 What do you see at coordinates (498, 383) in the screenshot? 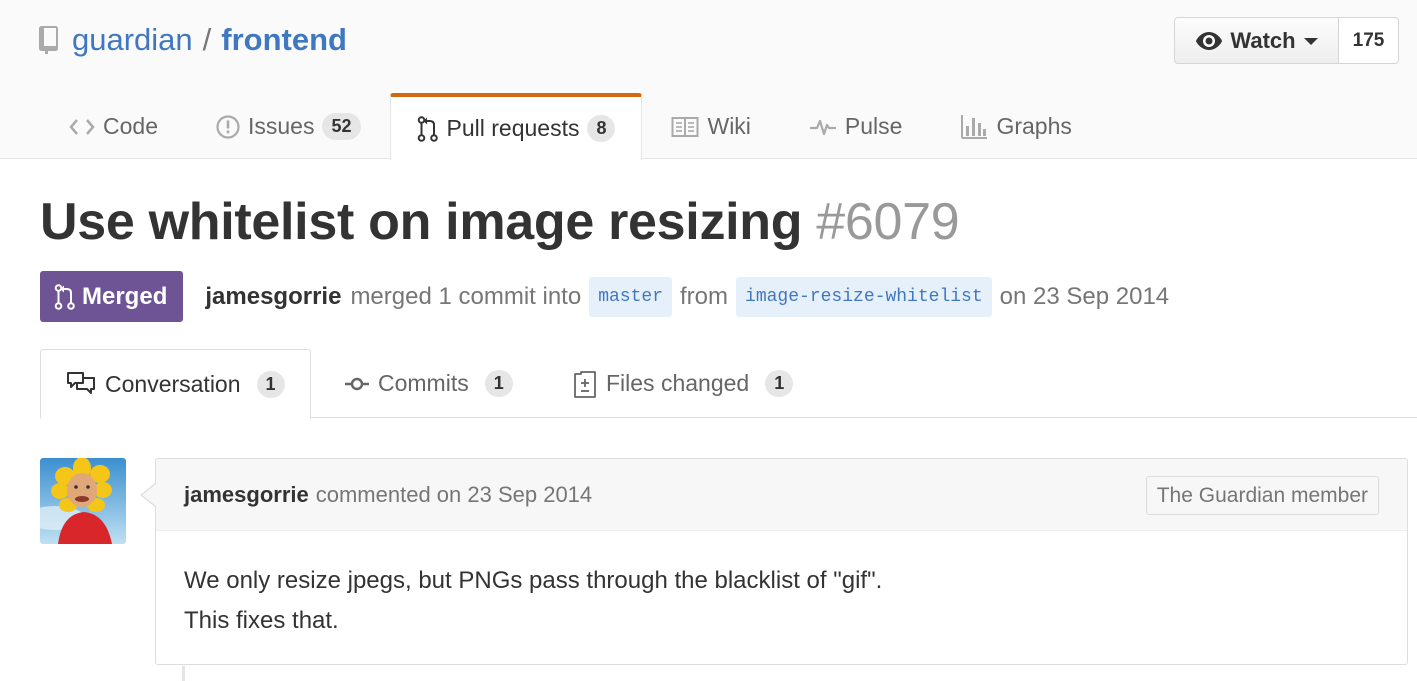
I see `commits-counter: 1` at bounding box center [498, 383].